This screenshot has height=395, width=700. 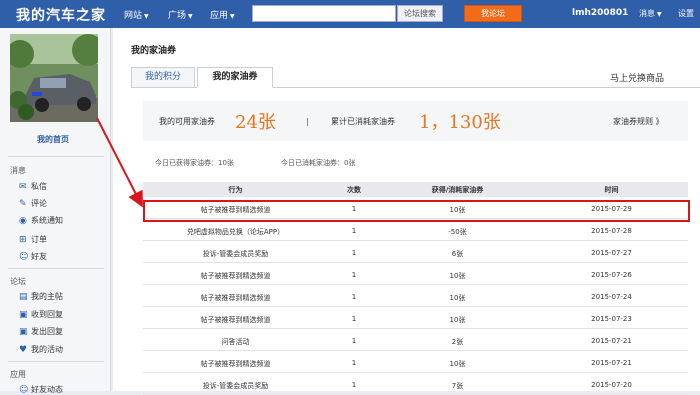 I want to click on column-header-coupons: 获得/消耗家油券, so click(x=457, y=190).